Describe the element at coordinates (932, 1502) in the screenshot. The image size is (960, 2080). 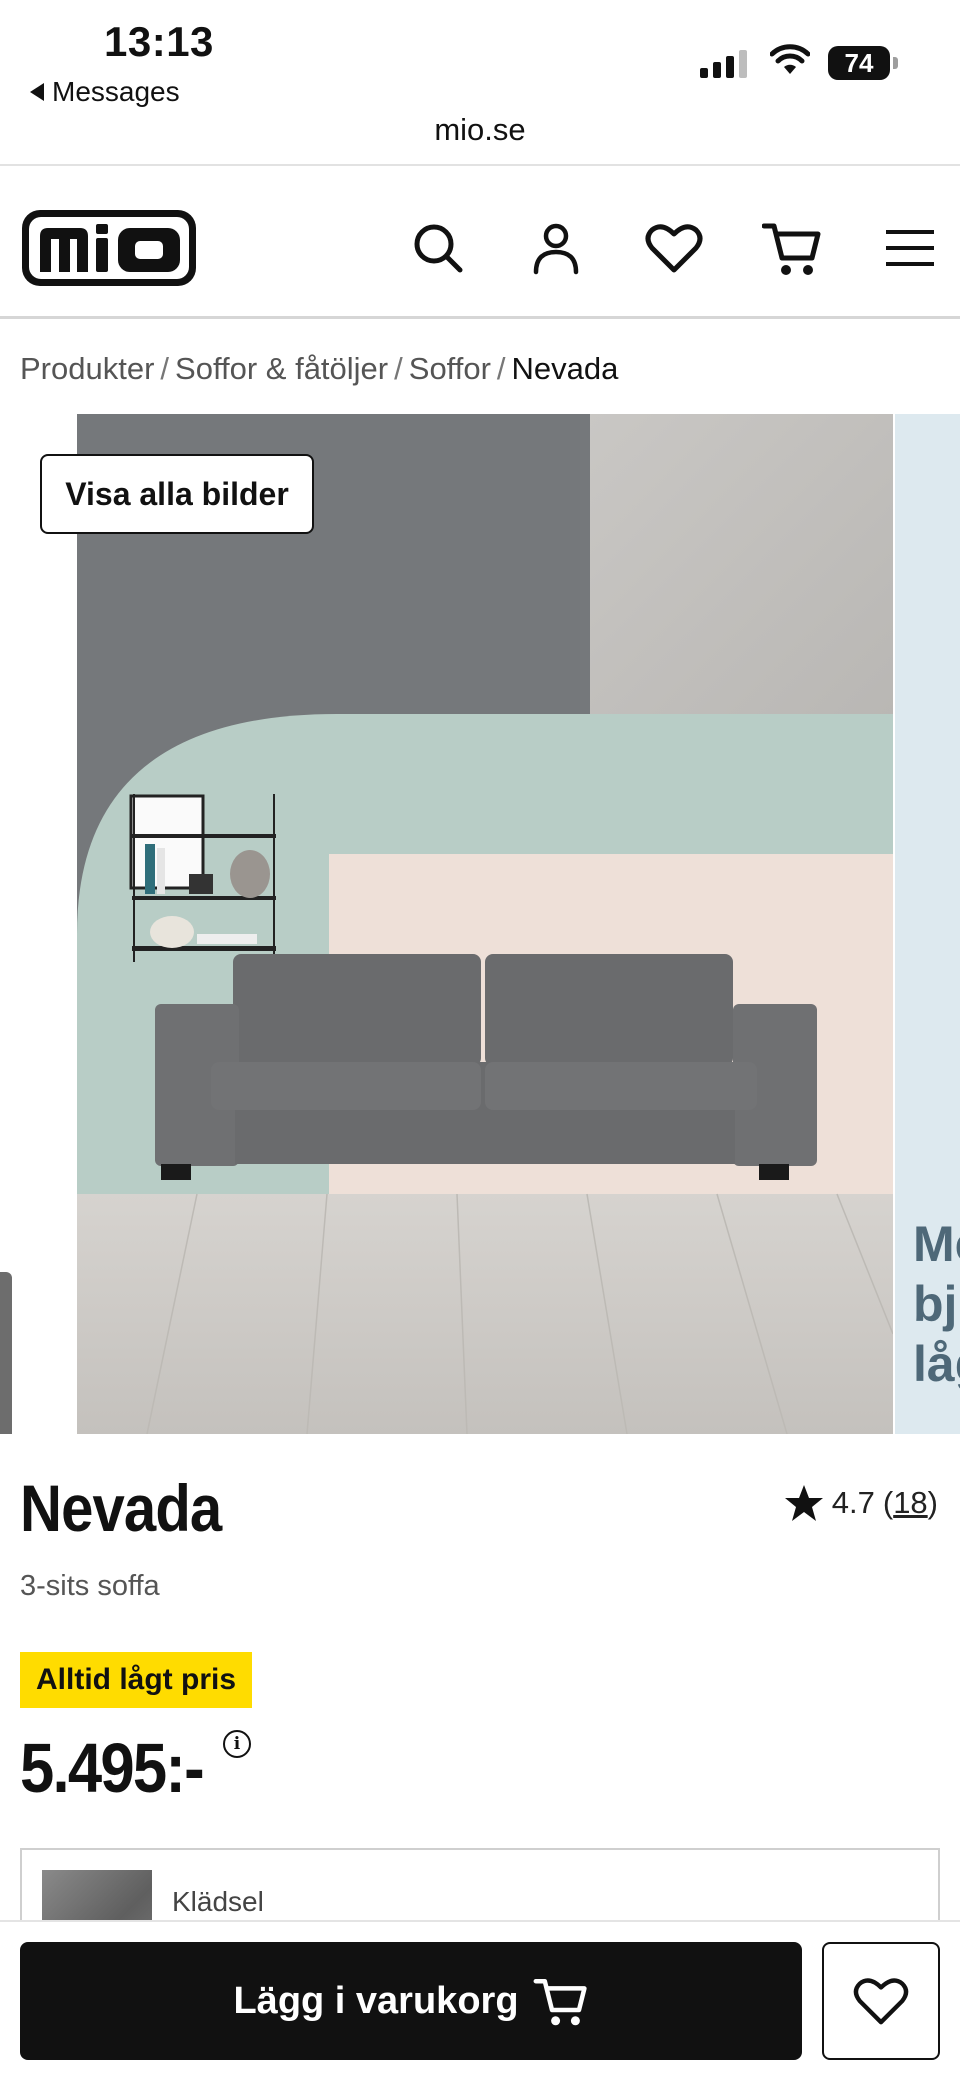
I see `rating-close-paren: )` at that location.